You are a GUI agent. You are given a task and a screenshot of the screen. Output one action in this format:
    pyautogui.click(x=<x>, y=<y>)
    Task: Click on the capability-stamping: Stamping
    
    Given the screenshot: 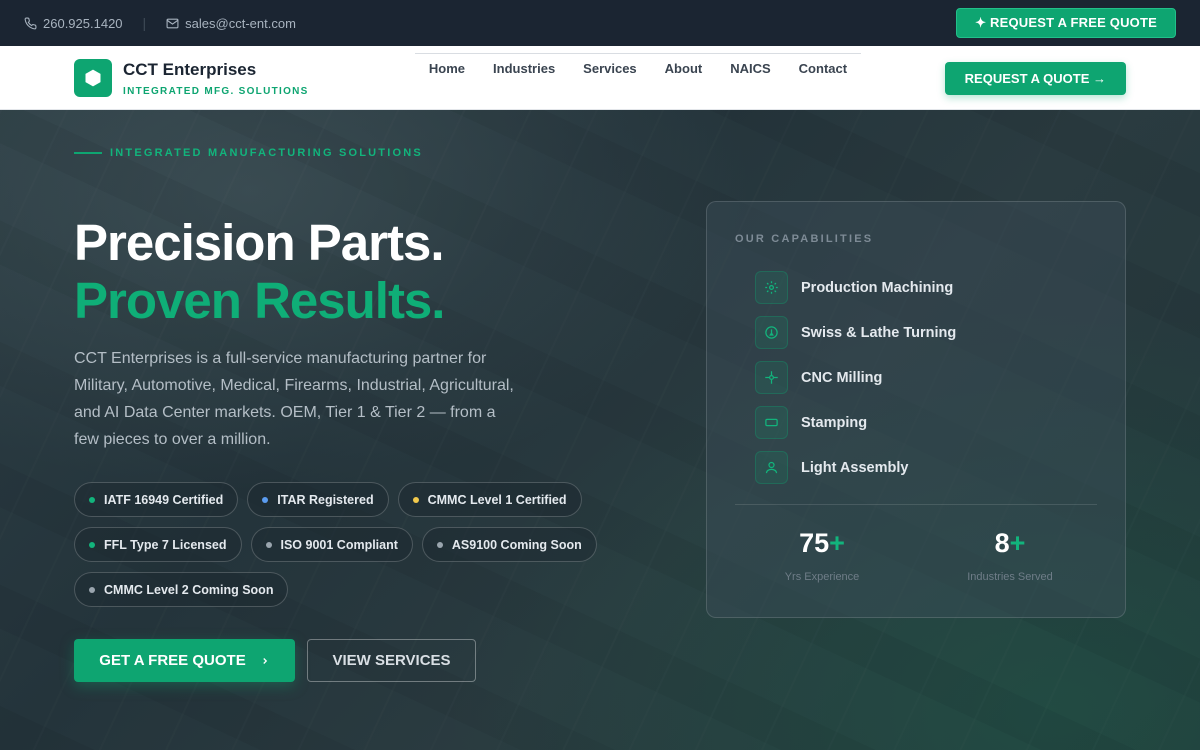 What is the action you would take?
    pyautogui.click(x=855, y=422)
    